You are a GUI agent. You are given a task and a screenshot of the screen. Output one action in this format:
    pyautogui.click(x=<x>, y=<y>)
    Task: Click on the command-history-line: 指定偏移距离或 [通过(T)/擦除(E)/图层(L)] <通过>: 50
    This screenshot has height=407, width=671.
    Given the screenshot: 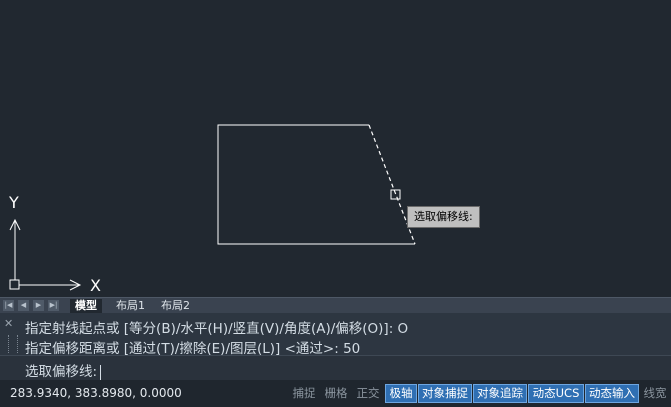 What is the action you would take?
    pyautogui.click(x=193, y=349)
    